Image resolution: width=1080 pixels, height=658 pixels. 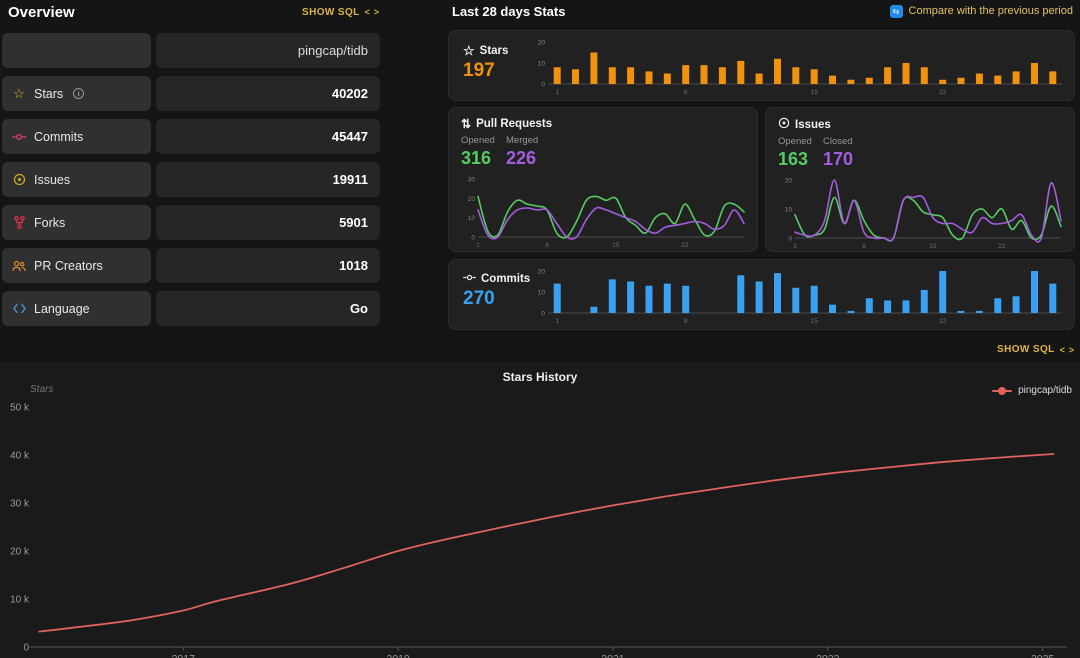 I want to click on issues-closed-value: 170, so click(x=838, y=159).